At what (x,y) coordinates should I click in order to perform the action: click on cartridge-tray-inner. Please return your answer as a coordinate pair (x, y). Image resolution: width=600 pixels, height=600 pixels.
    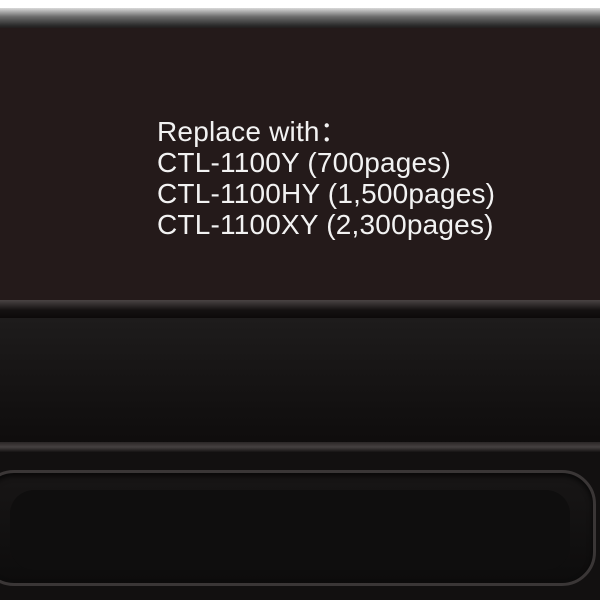
    Looking at the image, I should click on (290, 530).